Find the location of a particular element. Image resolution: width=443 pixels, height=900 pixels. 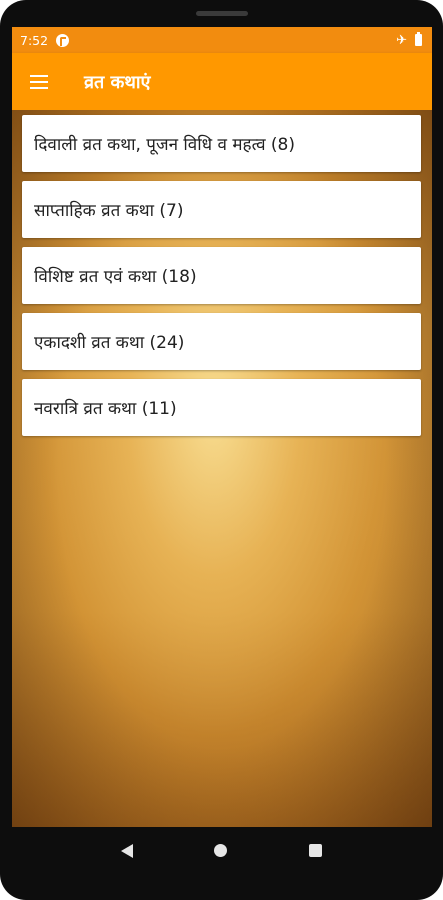

vpn-key-icon is located at coordinates (63, 40).